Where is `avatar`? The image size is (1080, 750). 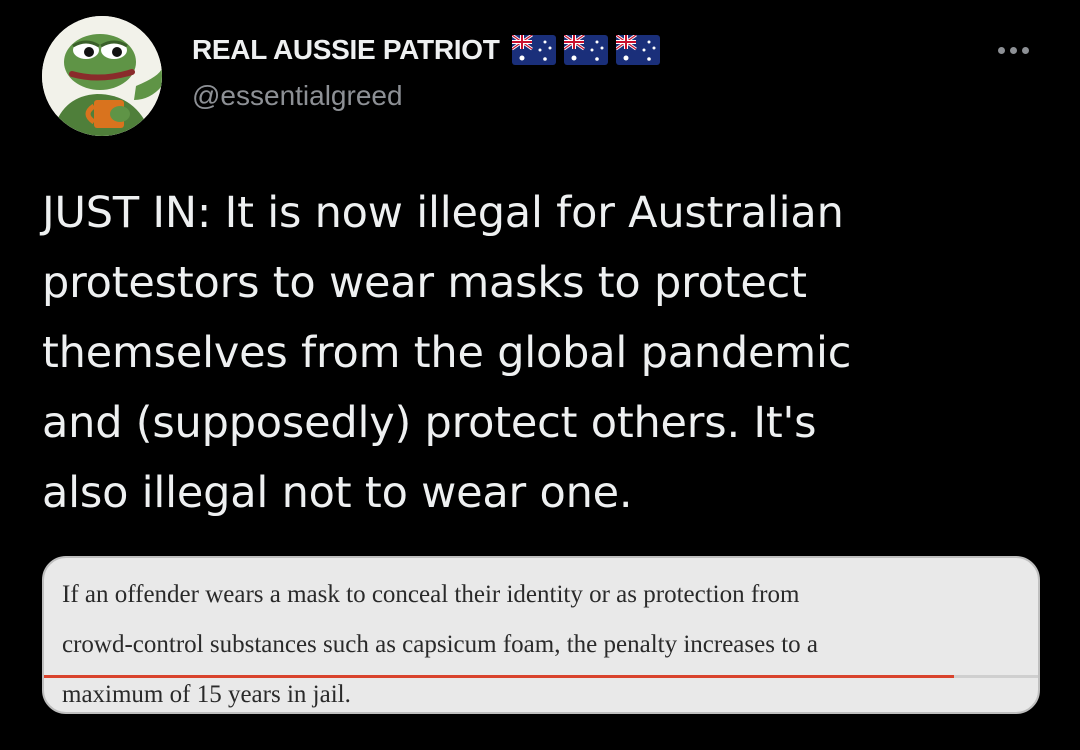
avatar is located at coordinates (102, 76).